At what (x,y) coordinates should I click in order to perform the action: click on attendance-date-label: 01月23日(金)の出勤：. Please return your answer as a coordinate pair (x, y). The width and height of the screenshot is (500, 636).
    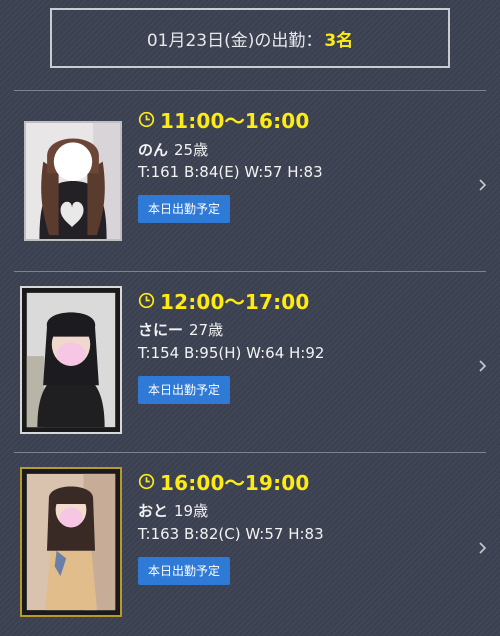
    Looking at the image, I should click on (234, 40).